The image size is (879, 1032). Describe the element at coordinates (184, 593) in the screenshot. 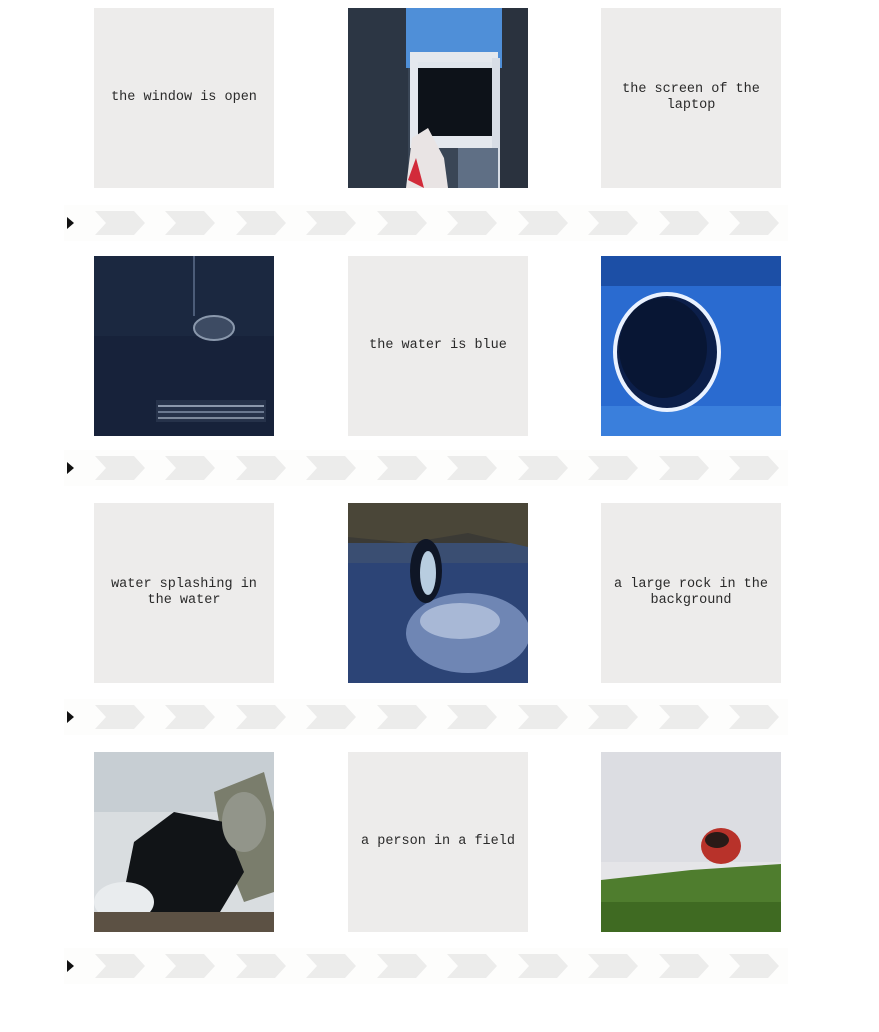

I see `caption-tile: water splashing in the water` at that location.